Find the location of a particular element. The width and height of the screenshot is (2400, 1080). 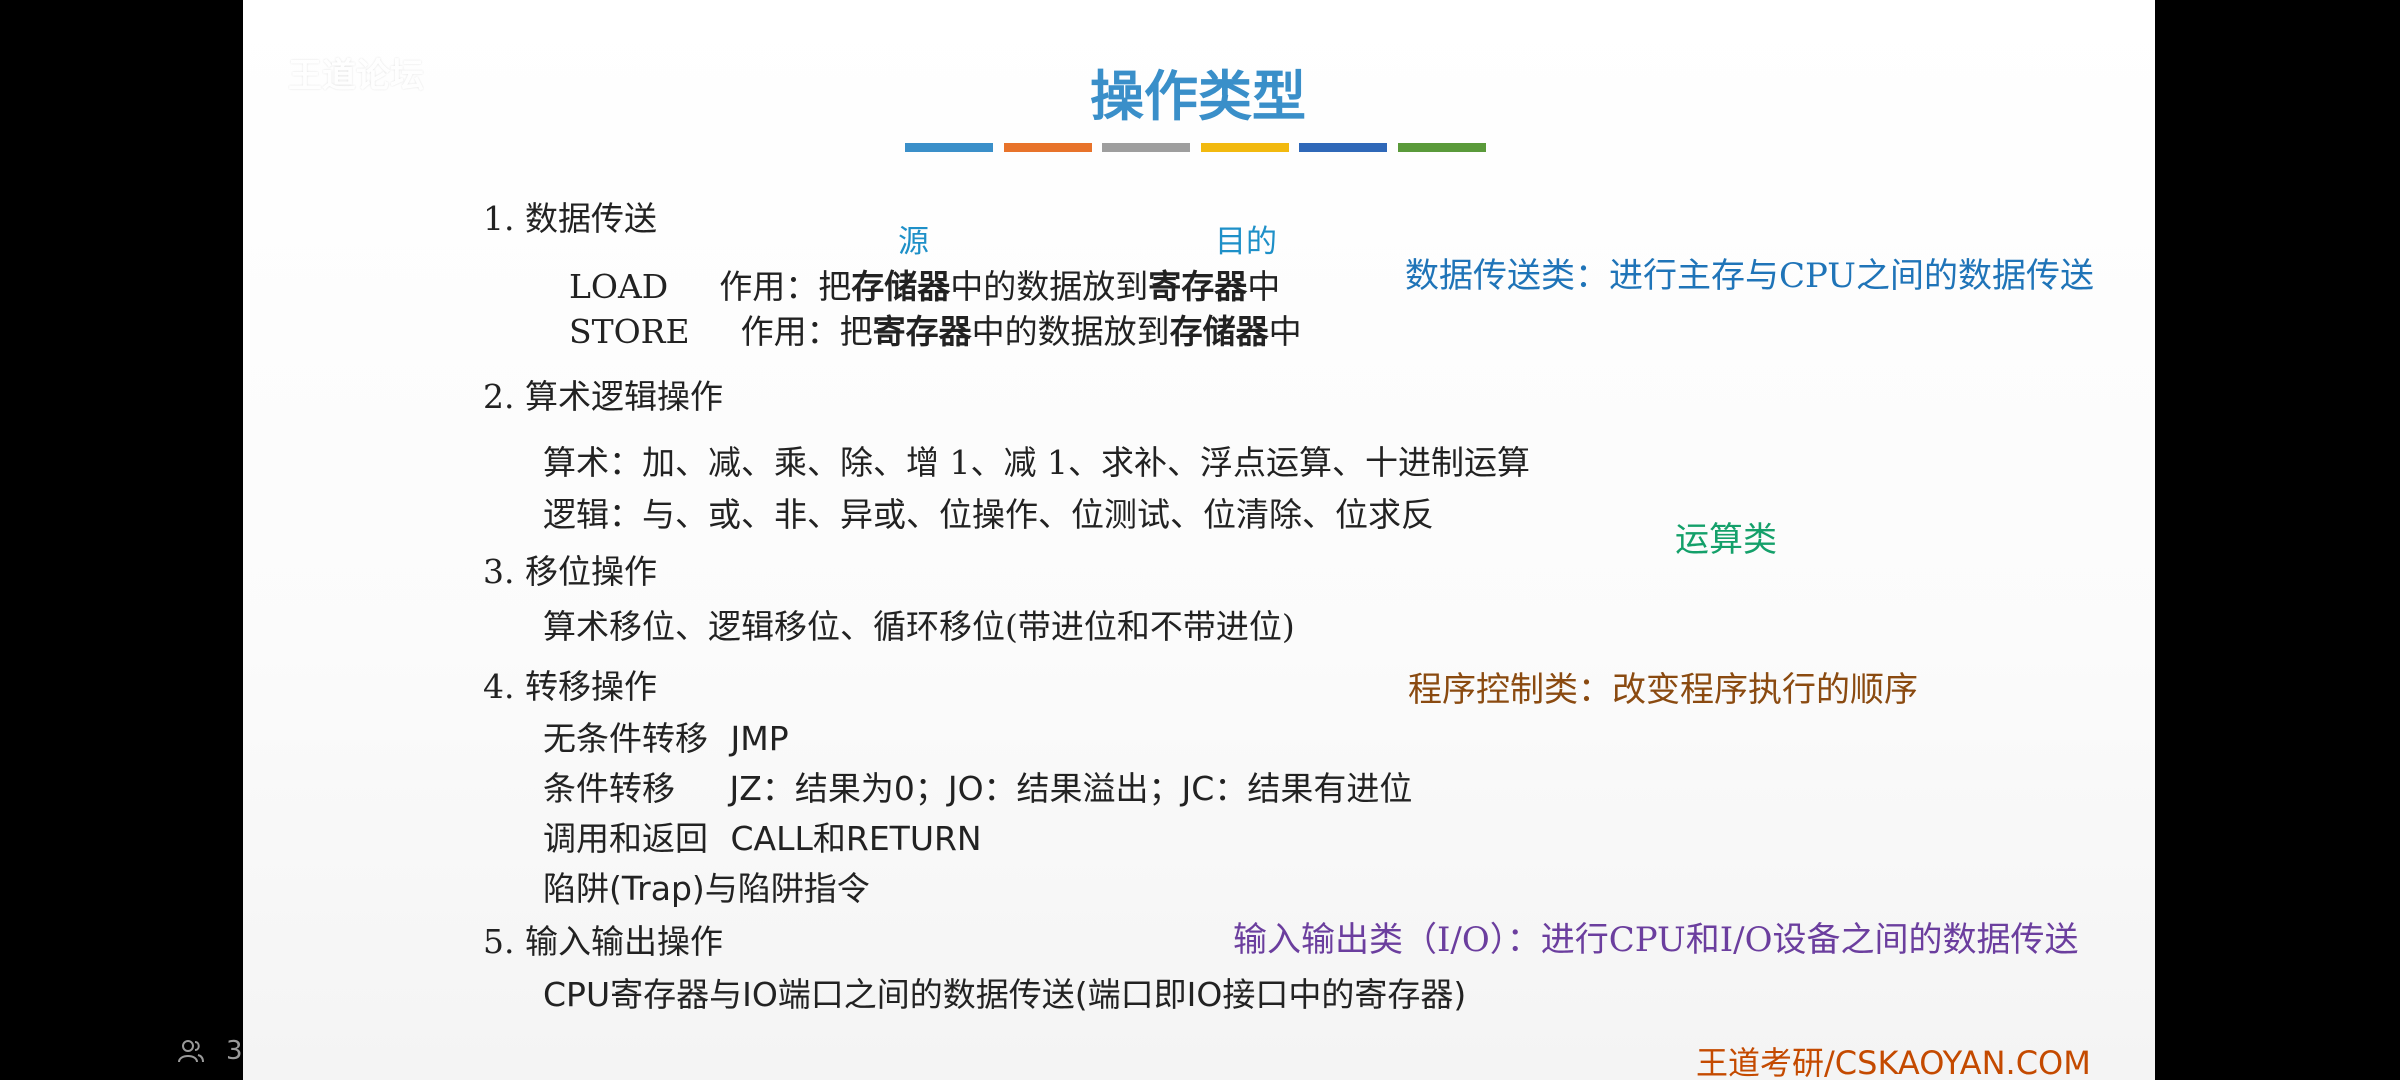

io-line: CPU寄存器与IO端口之间的数据传送(端口即IO接口中的寄存器) is located at coordinates (1005, 994).